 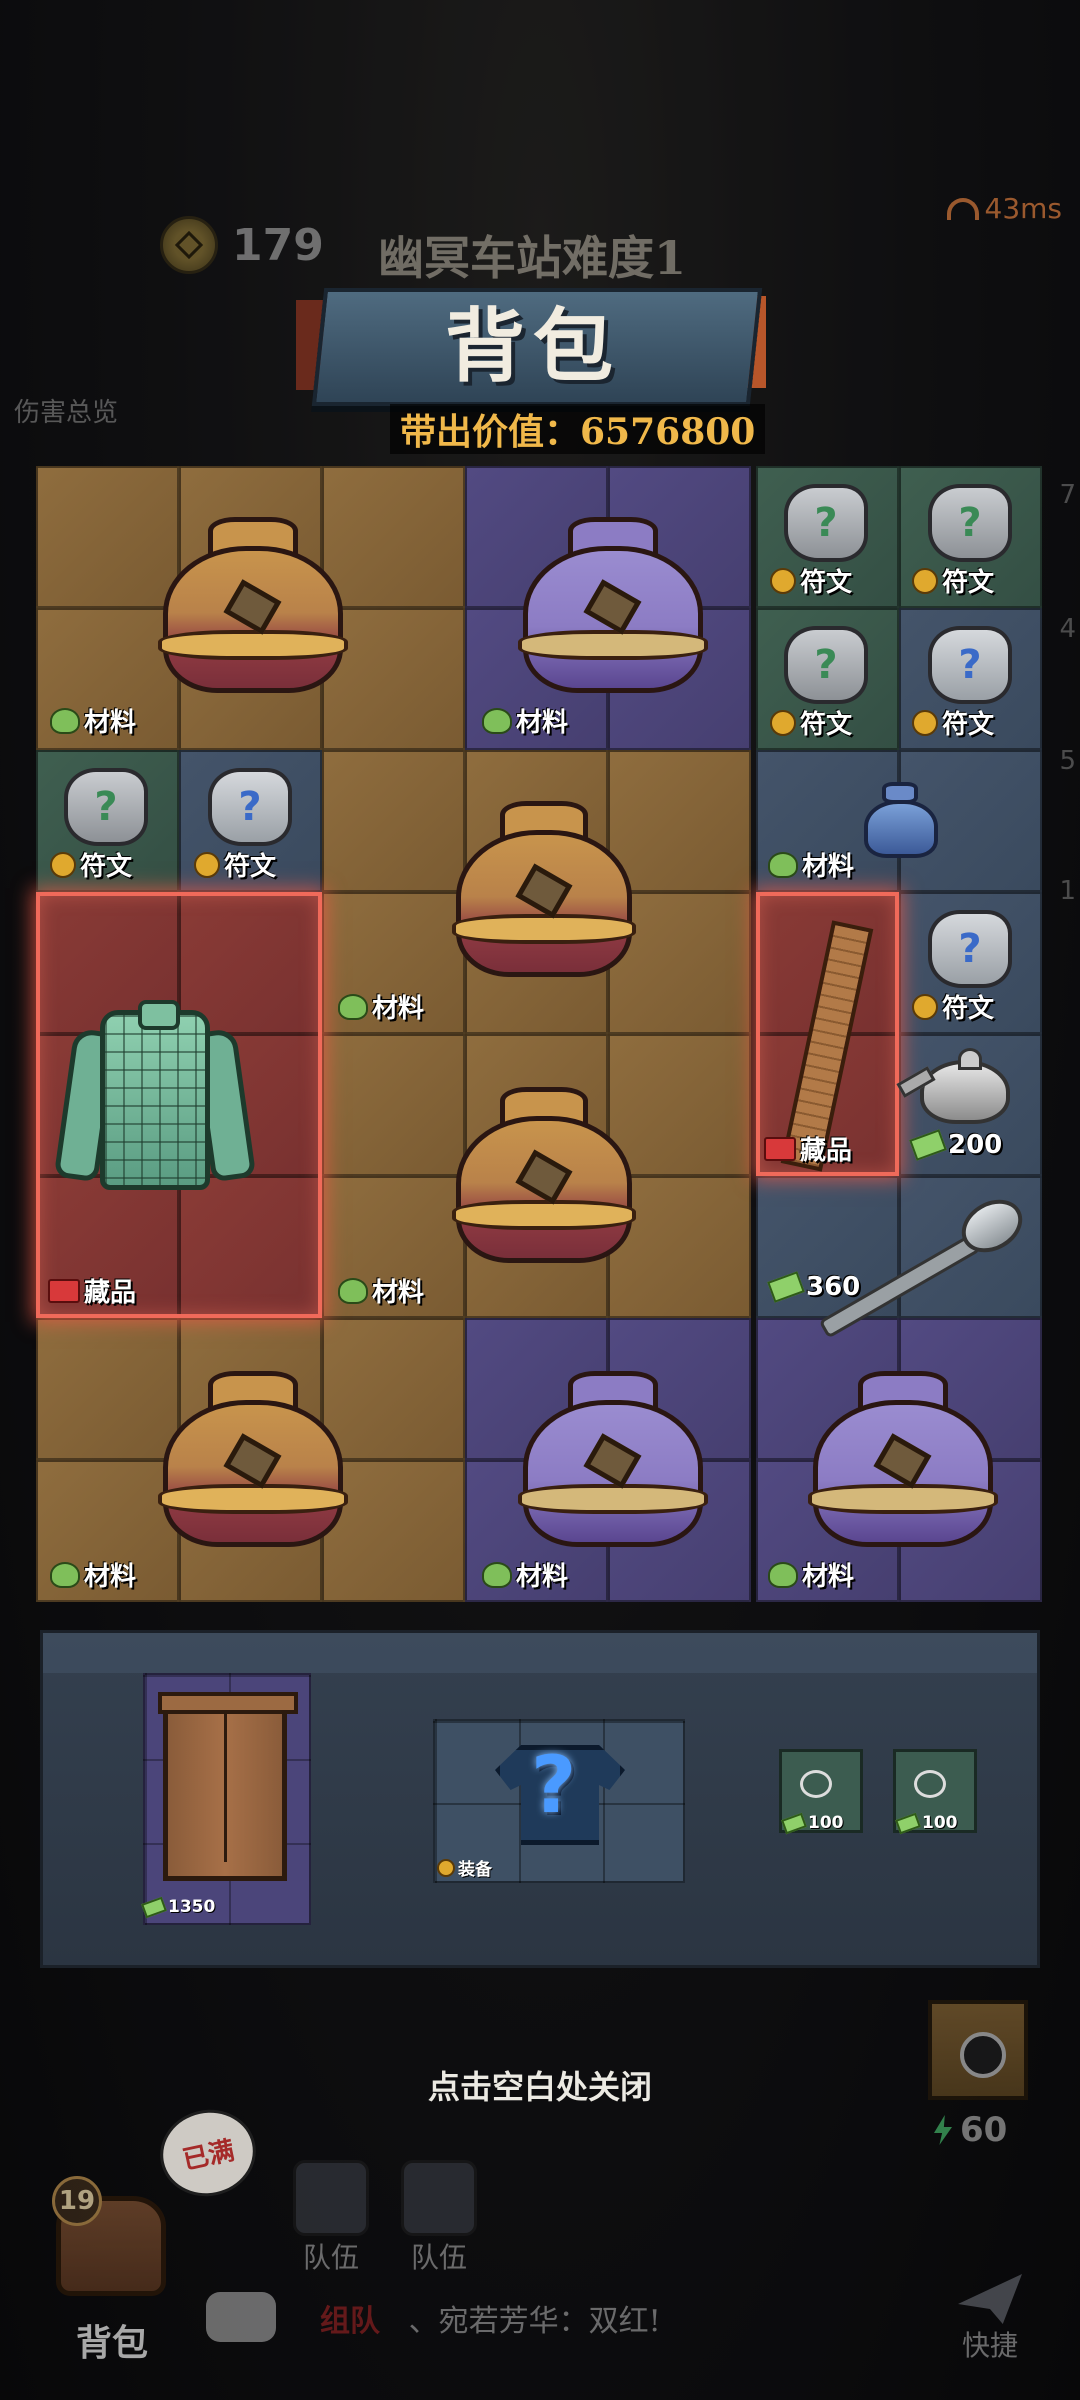 I want to click on coin-count: 179, so click(x=278, y=245).